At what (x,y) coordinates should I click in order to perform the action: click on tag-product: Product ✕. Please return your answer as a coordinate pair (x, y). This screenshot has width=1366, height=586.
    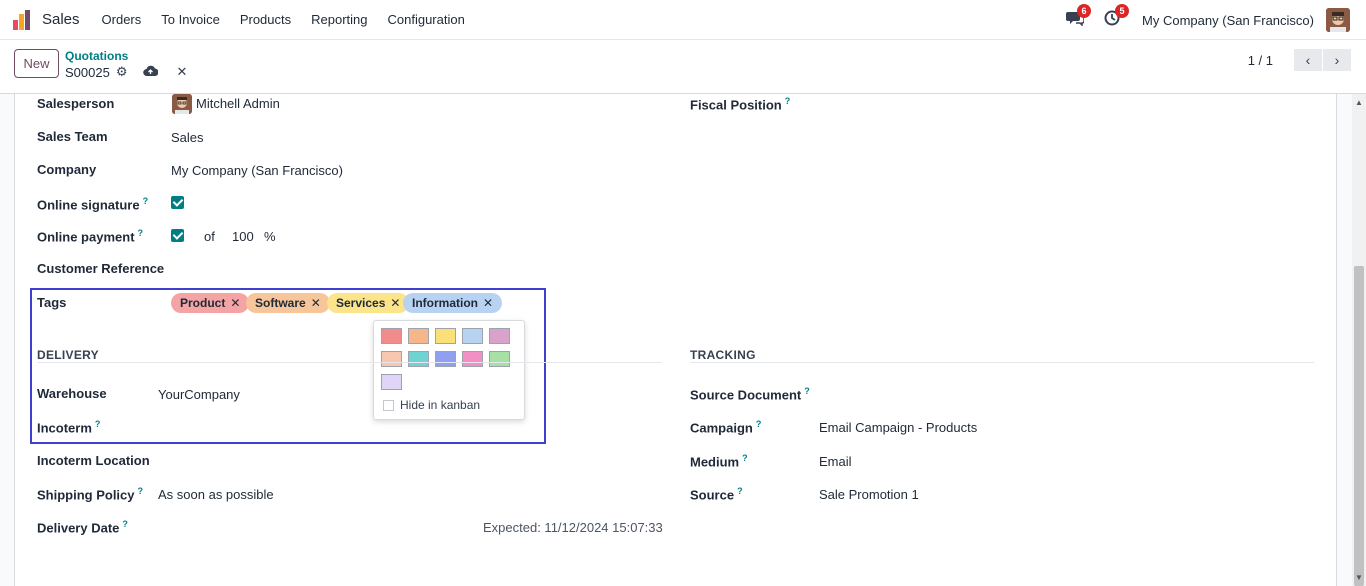
    Looking at the image, I should click on (210, 303).